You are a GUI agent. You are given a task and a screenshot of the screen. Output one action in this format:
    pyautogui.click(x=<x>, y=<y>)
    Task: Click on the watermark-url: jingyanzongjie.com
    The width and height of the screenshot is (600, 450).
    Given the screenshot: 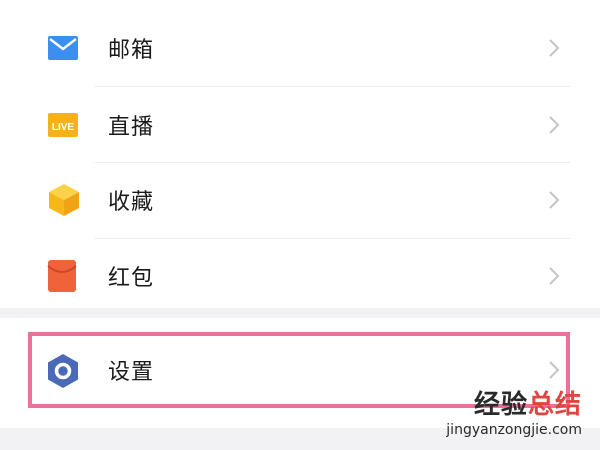 What is the action you would take?
    pyautogui.click(x=514, y=430)
    